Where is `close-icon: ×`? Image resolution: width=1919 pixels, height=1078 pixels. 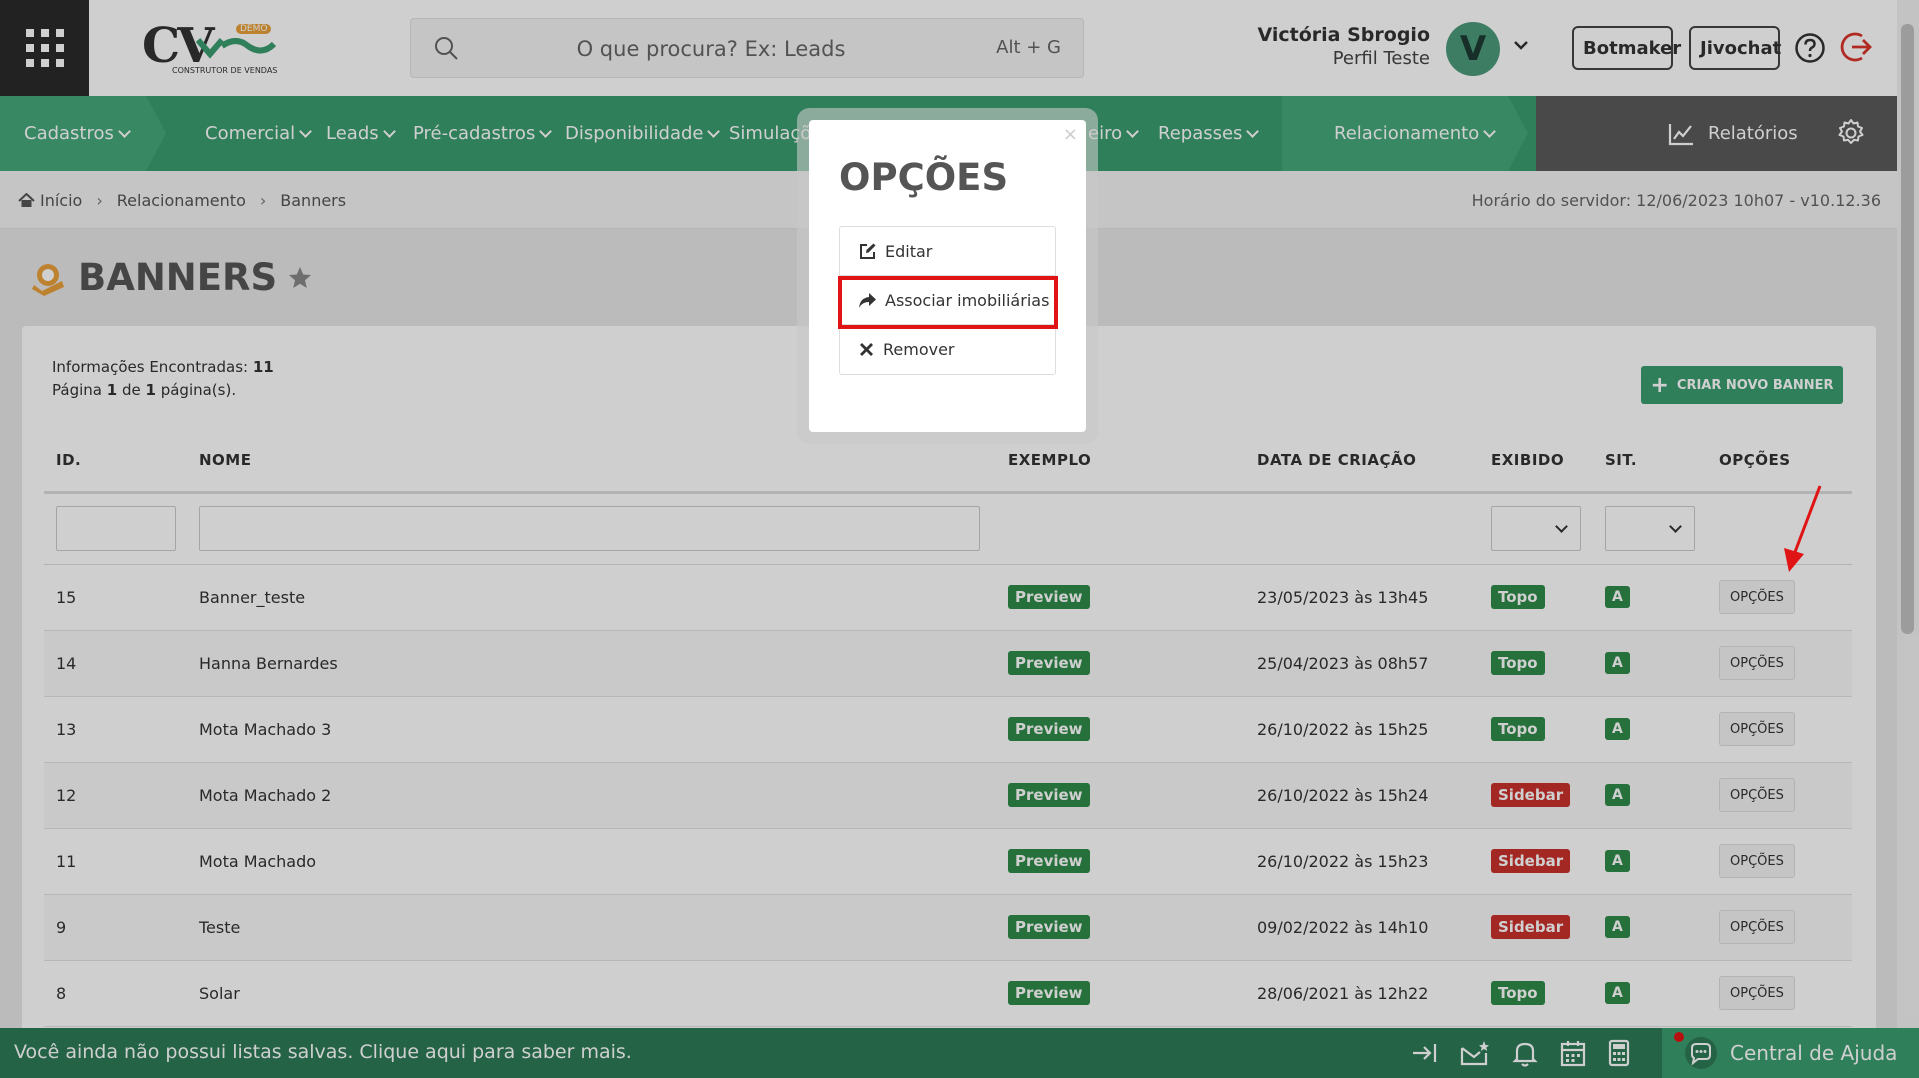
close-icon: × is located at coordinates (1070, 134).